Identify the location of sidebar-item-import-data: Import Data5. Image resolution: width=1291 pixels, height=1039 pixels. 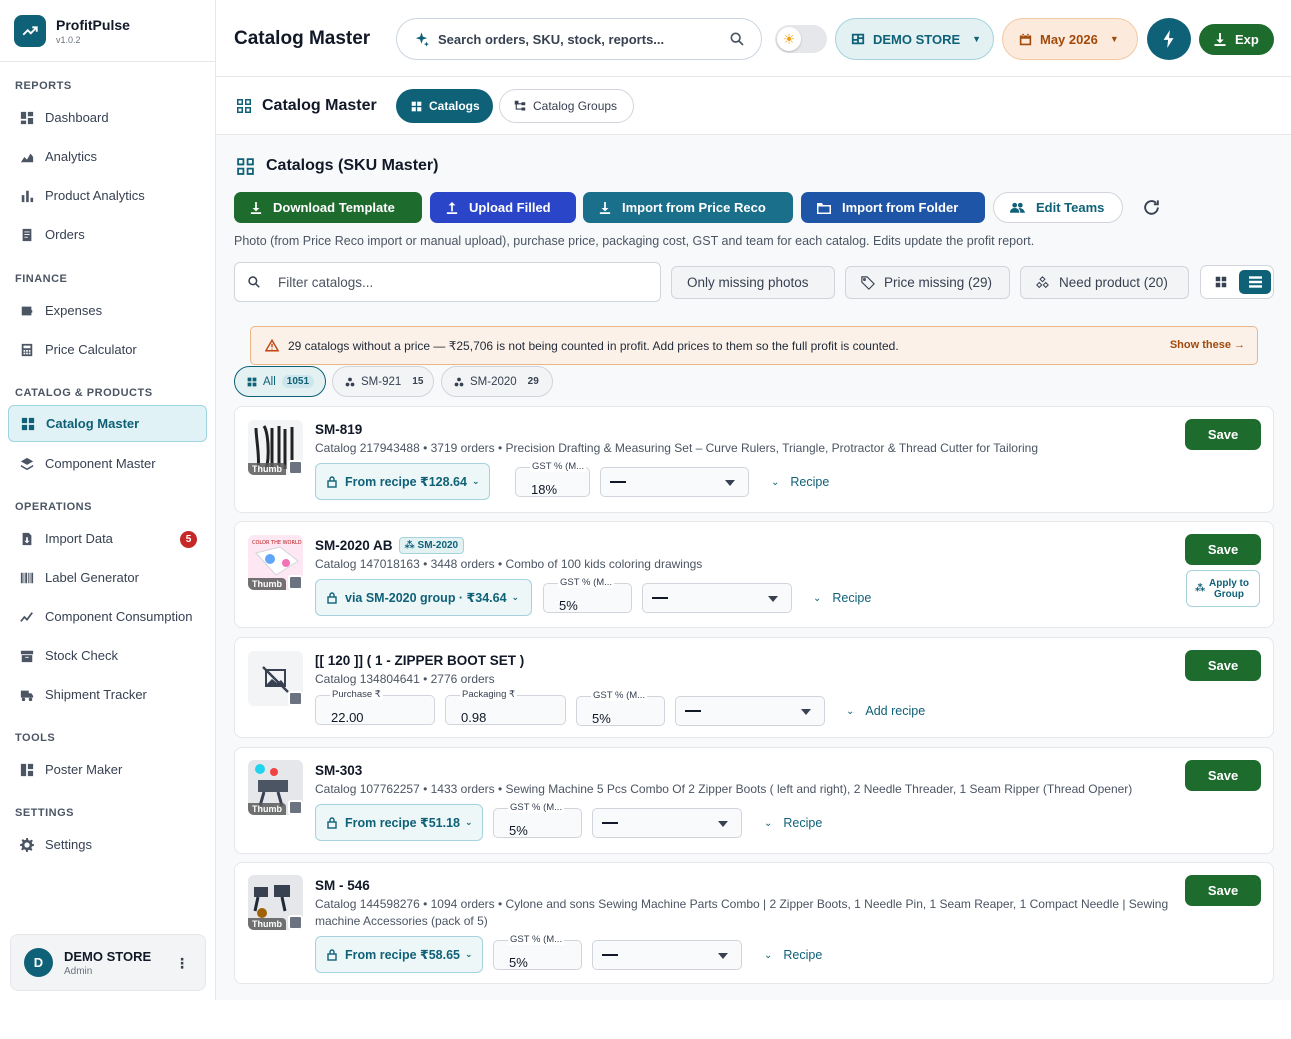
(107, 538).